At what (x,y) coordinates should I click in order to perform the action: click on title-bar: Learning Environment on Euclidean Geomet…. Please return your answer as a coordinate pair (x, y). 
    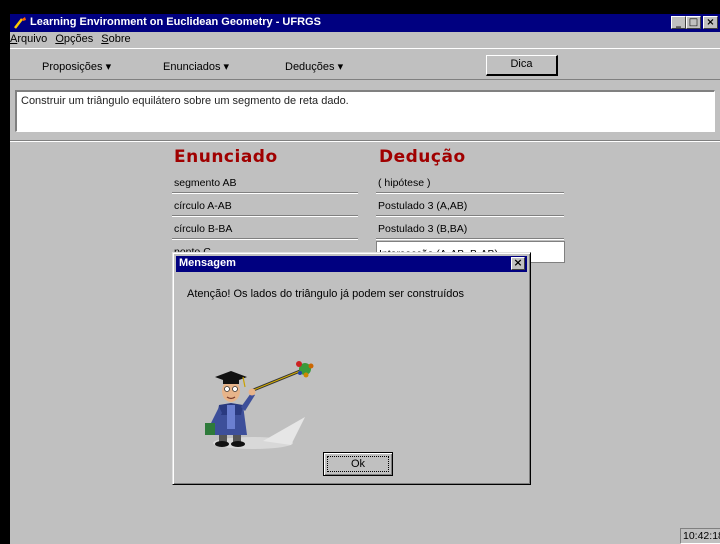
    Looking at the image, I should click on (365, 23).